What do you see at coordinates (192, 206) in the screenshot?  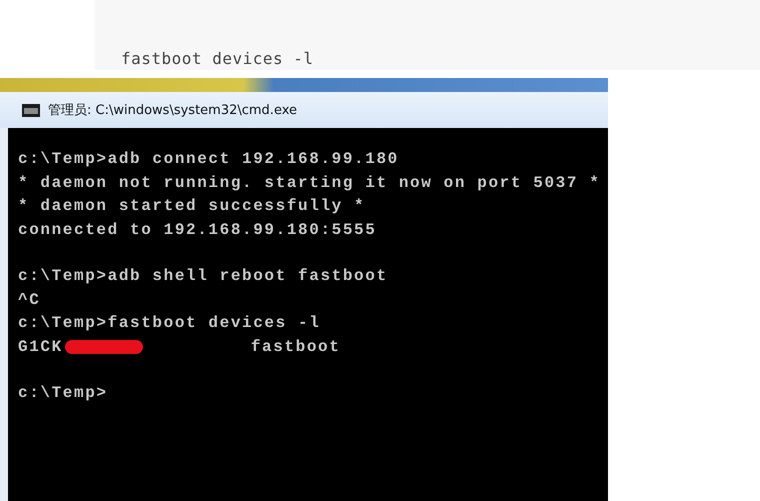 I see `console-line: * daemon started successfully *` at bounding box center [192, 206].